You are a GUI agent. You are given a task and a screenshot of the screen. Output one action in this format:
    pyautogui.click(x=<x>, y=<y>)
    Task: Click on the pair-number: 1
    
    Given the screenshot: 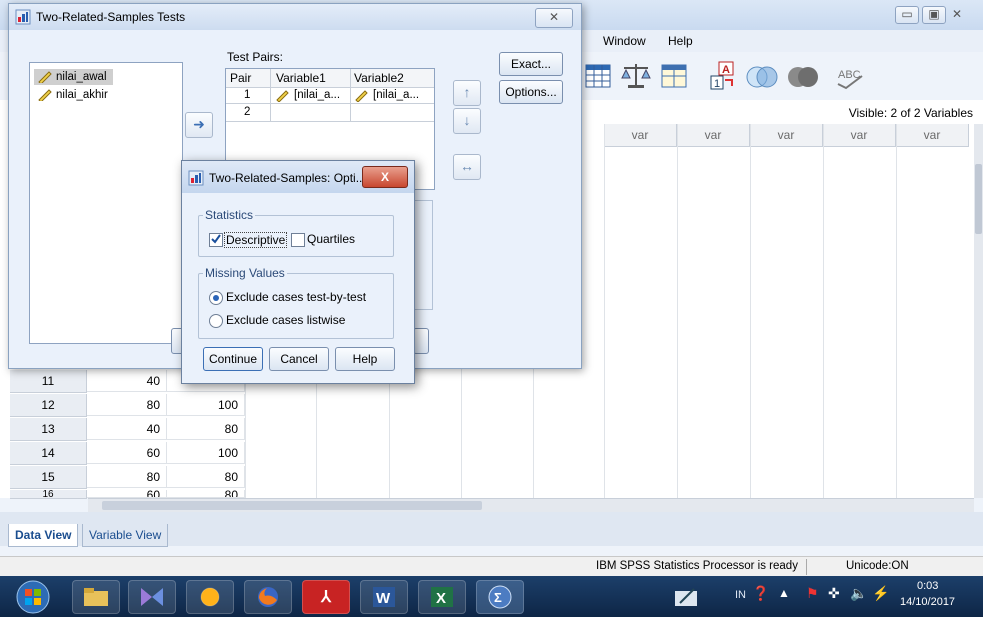 What is the action you would take?
    pyautogui.click(x=247, y=95)
    